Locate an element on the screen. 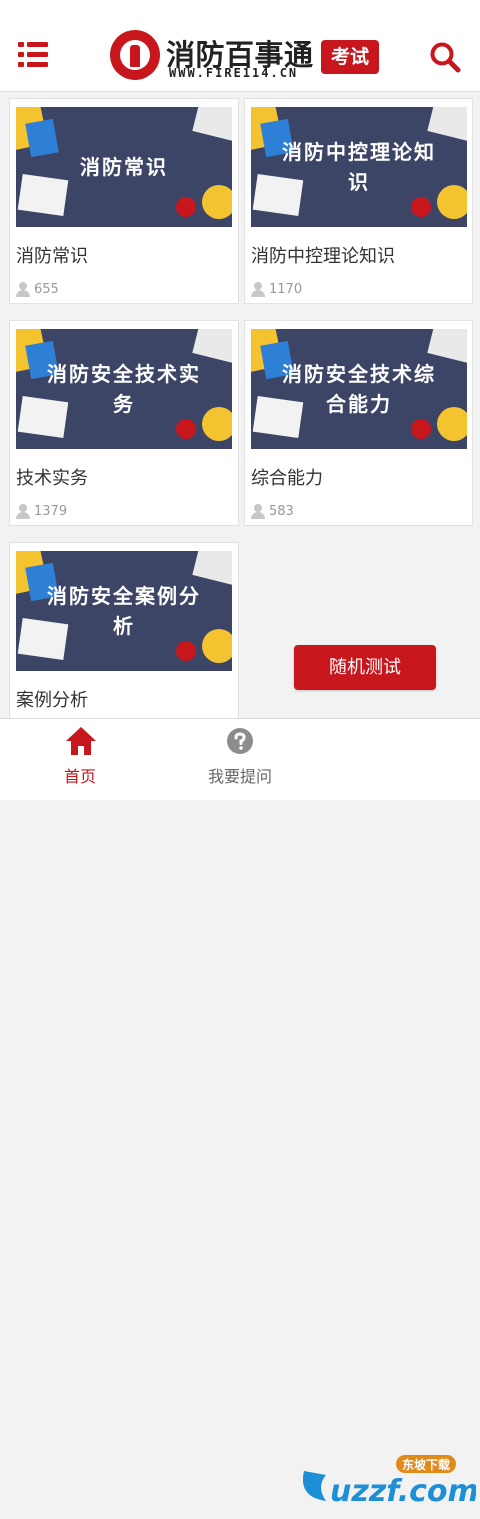 The image size is (480, 1519). tab-ask-question: 我要提问 is located at coordinates (240, 760).